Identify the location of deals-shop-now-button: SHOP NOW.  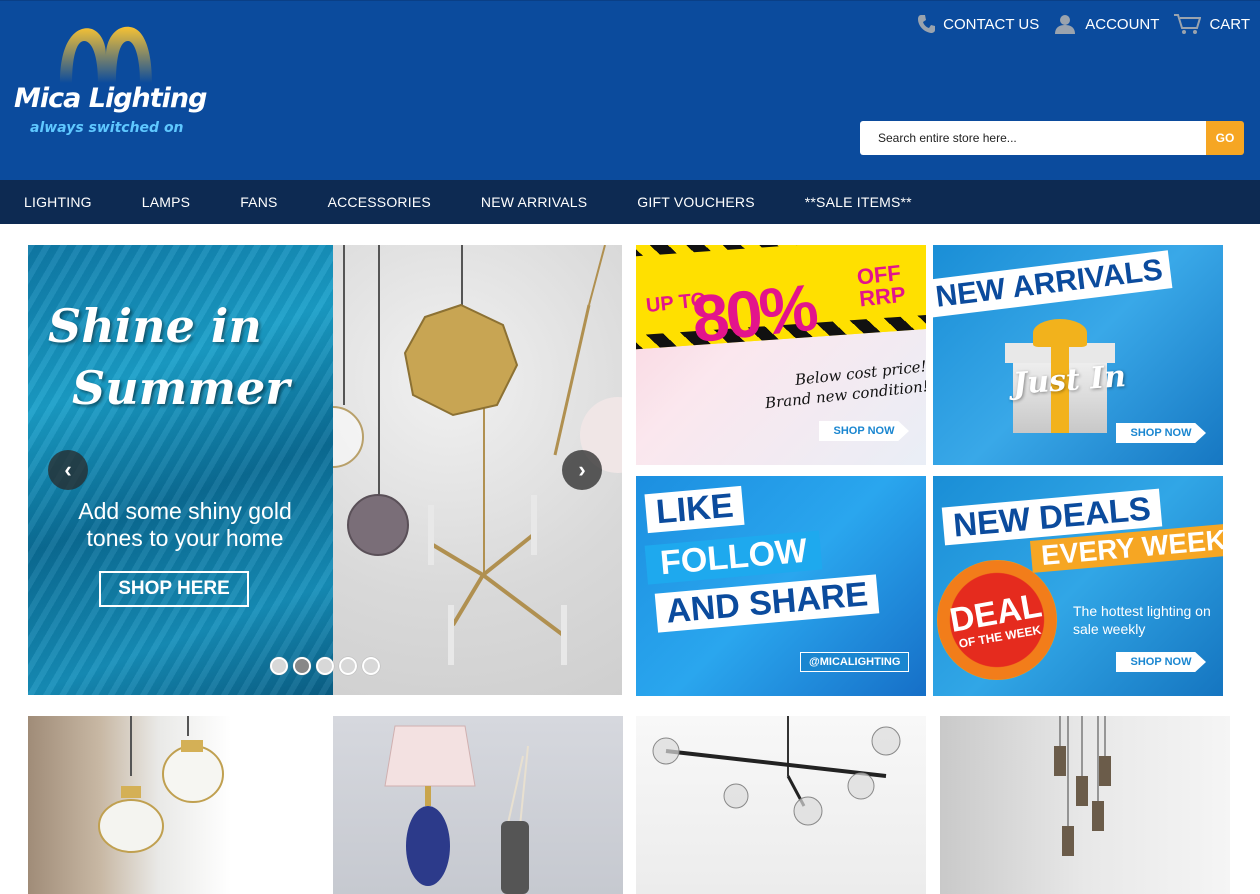
(1161, 662).